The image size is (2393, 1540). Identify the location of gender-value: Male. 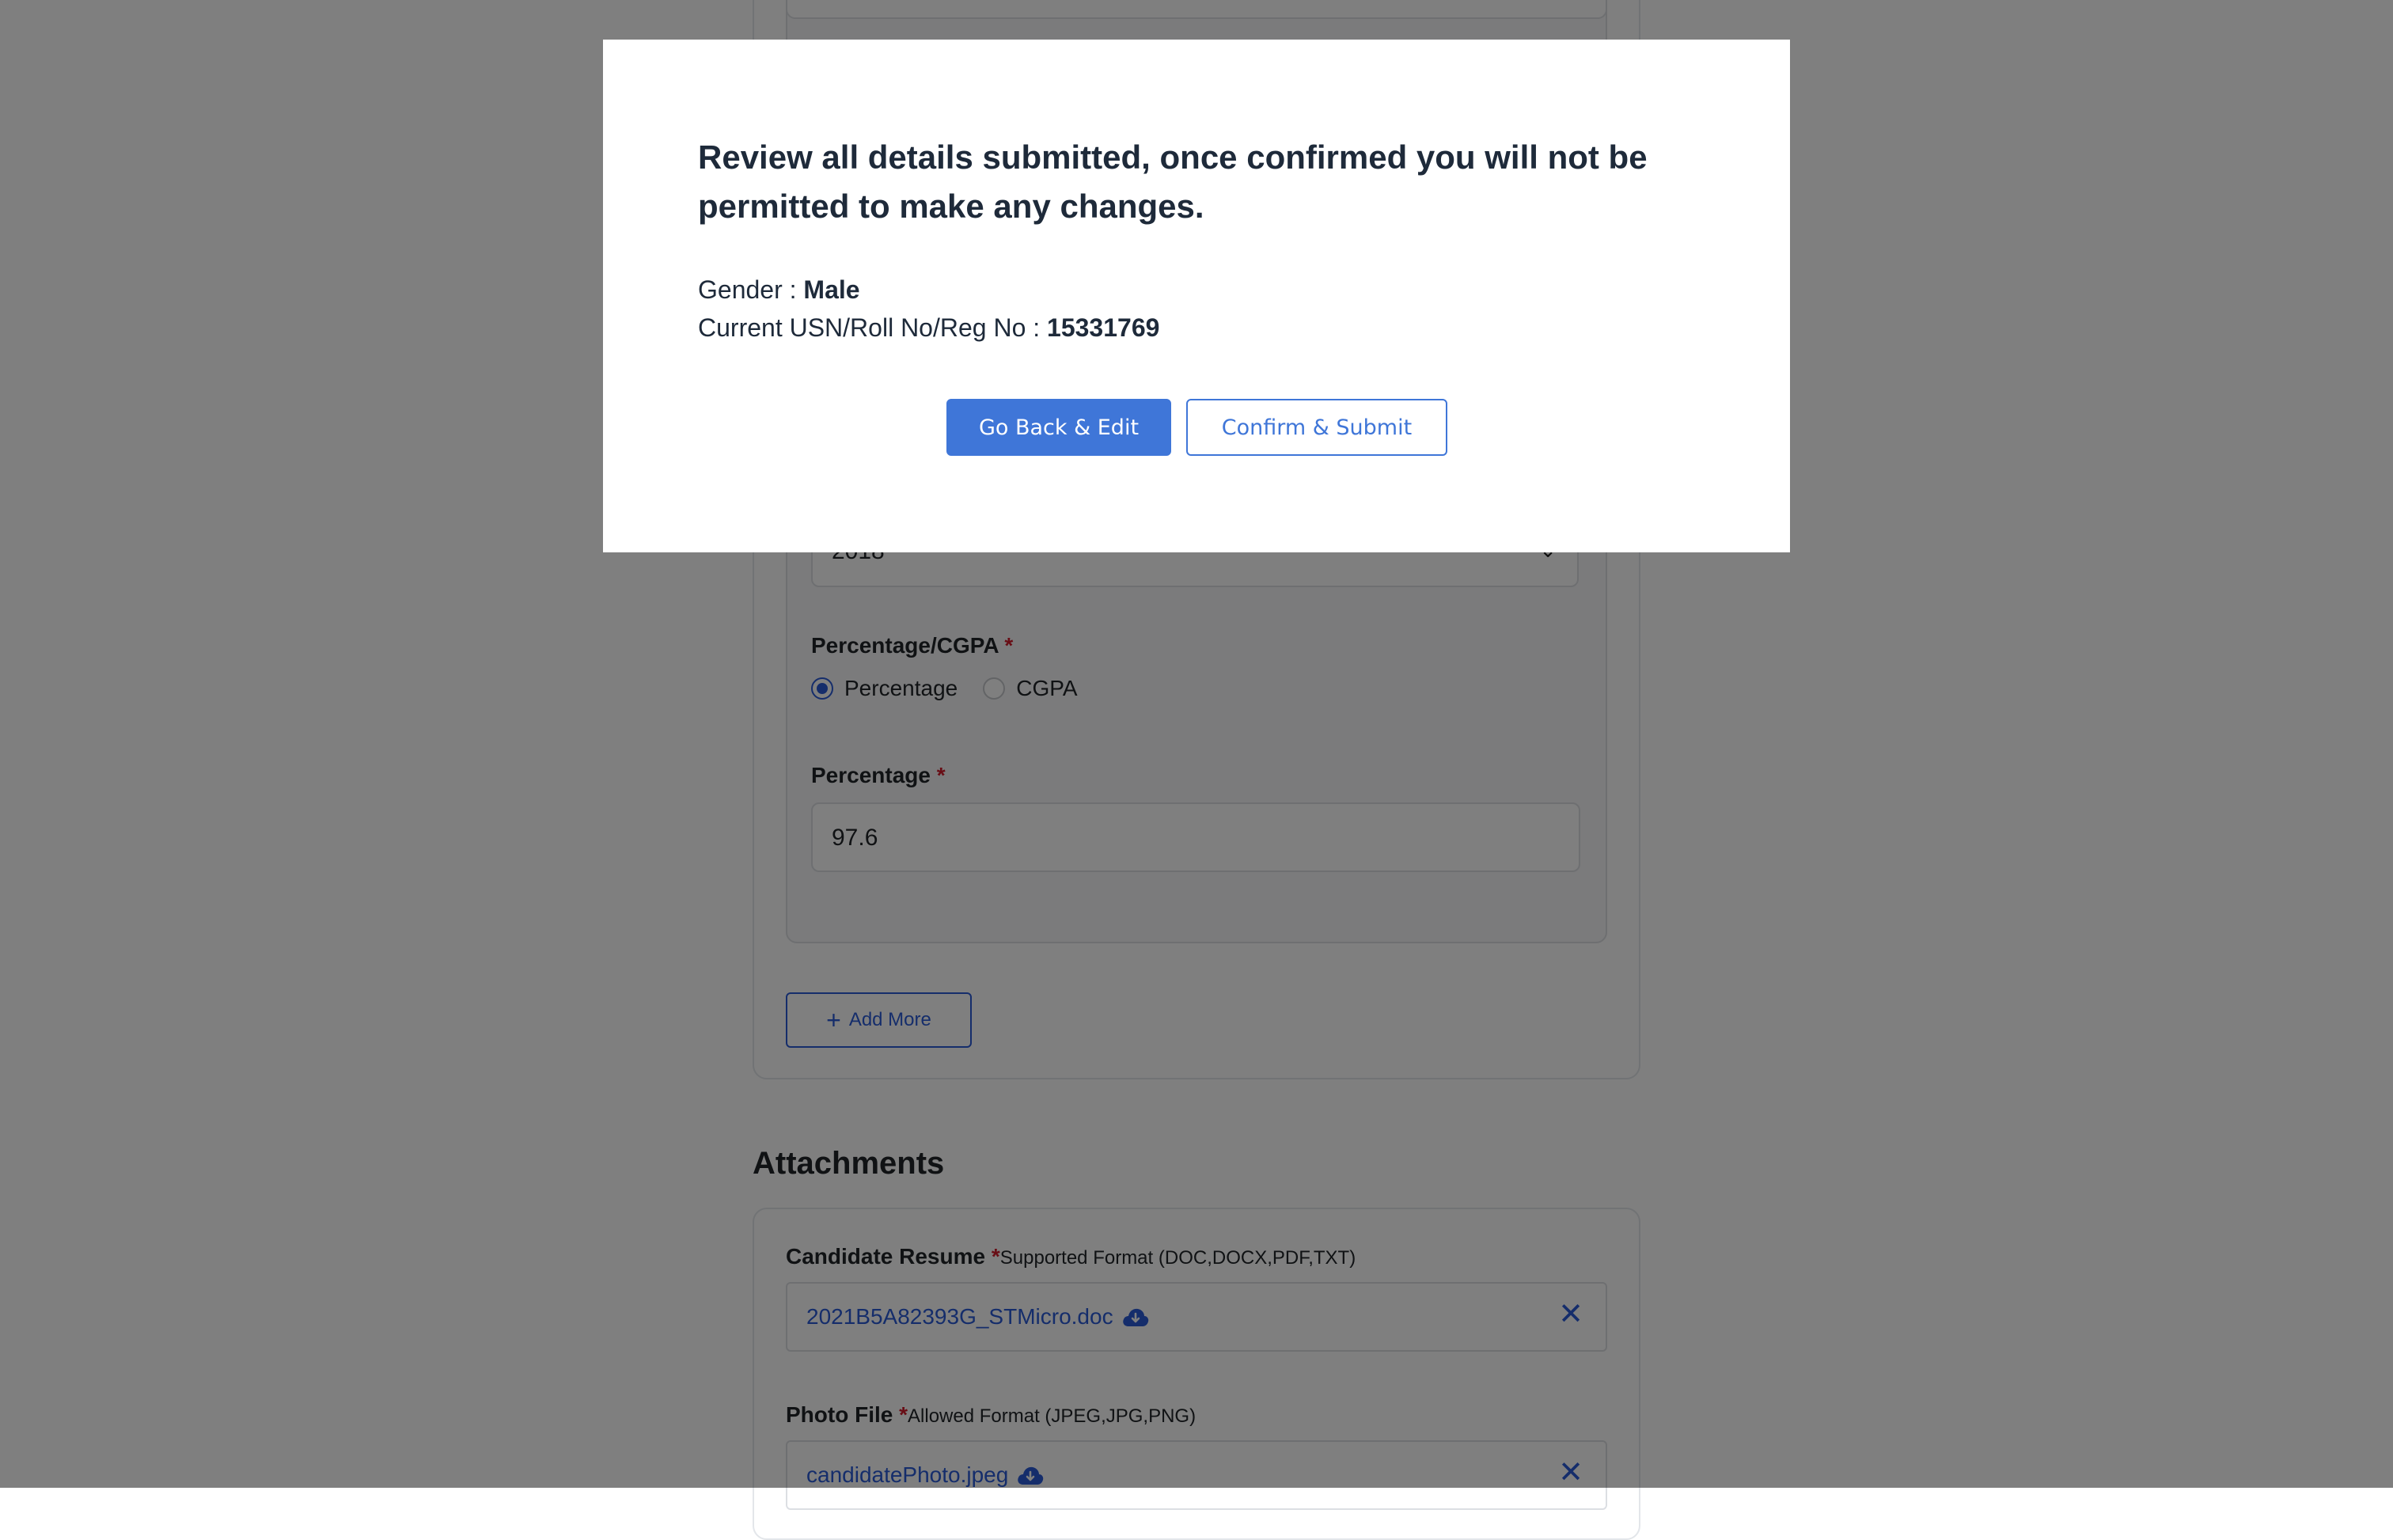
(831, 289).